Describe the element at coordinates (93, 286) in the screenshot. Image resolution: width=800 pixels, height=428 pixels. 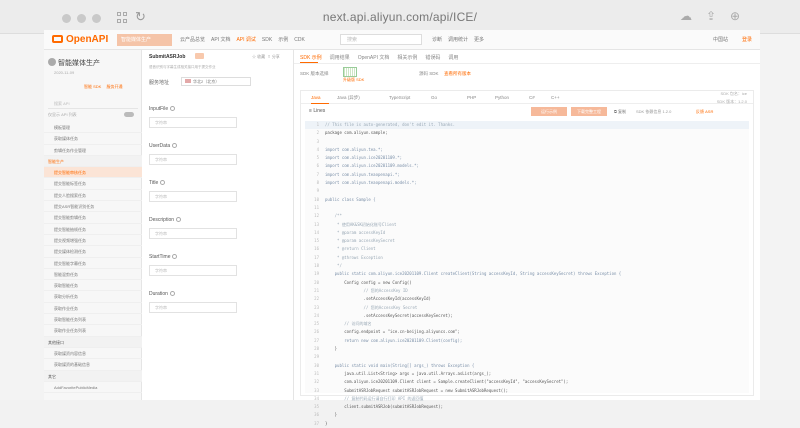
I see `menu-item: 获取智能任务` at that location.